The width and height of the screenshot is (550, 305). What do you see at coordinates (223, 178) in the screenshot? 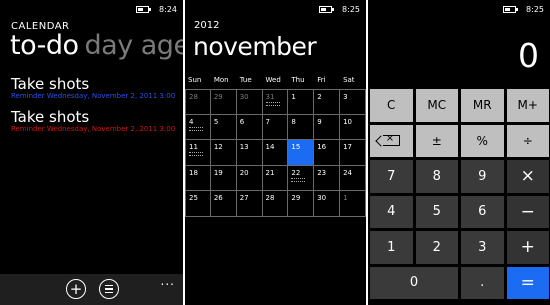
I see `day-cell: 19` at bounding box center [223, 178].